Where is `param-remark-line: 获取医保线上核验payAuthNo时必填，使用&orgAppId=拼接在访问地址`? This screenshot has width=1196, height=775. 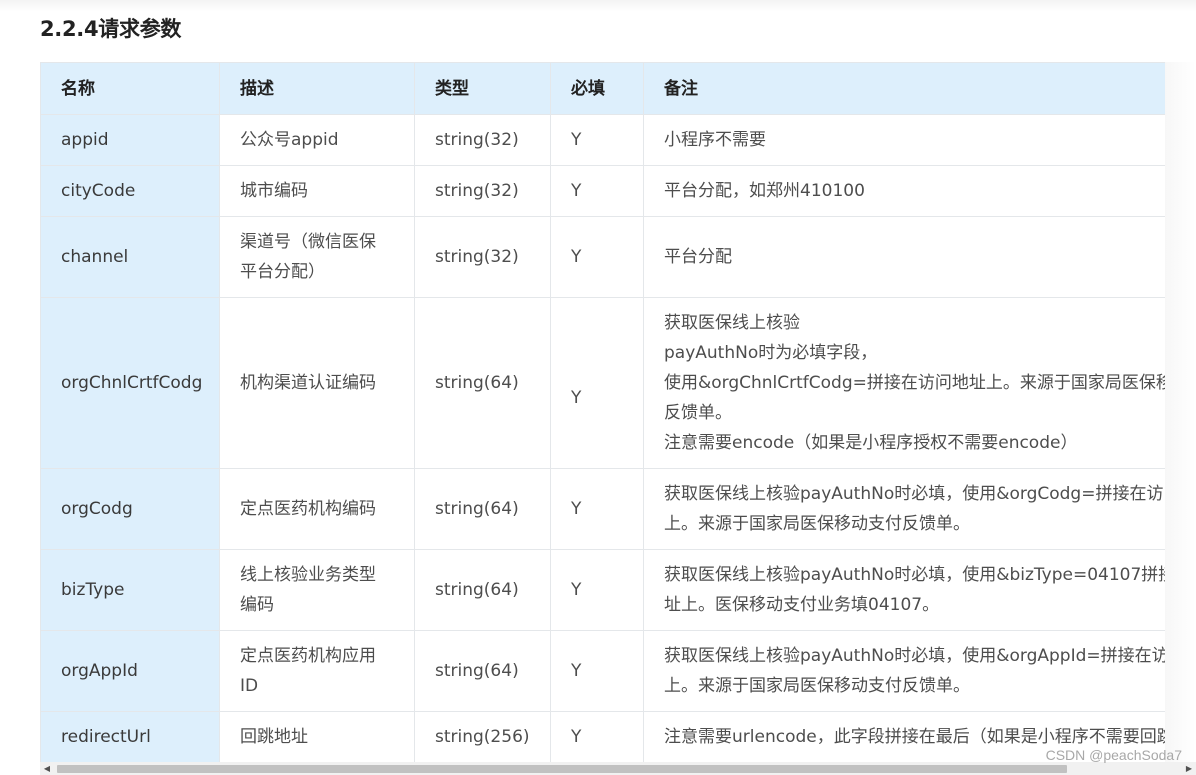 param-remark-line: 获取医保线上核验payAuthNo时必填，使用&orgAppId=拼接在访问地址 is located at coordinates (914, 656).